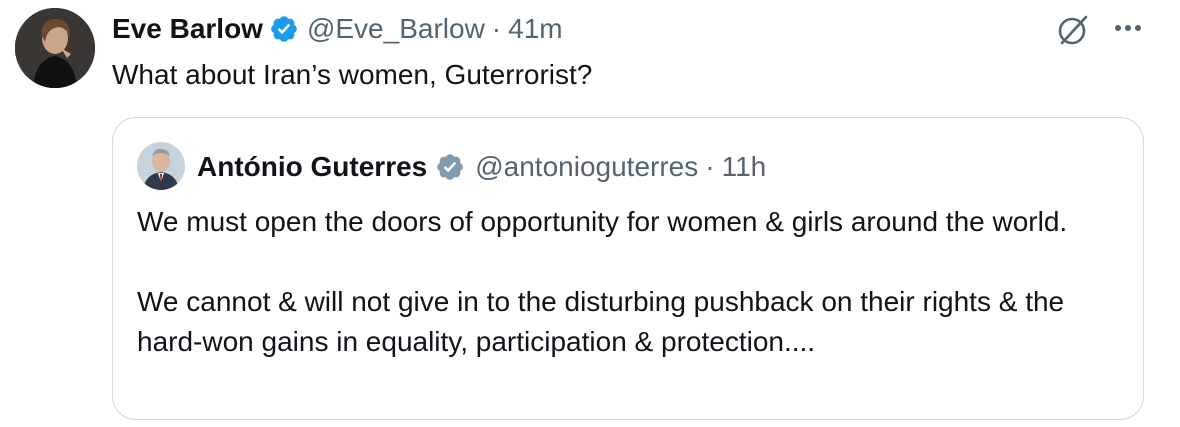 Image resolution: width=1180 pixels, height=427 pixels. I want to click on quoted-tweet-header: António Guterres @antonioguterres · 11h, so click(481, 167).